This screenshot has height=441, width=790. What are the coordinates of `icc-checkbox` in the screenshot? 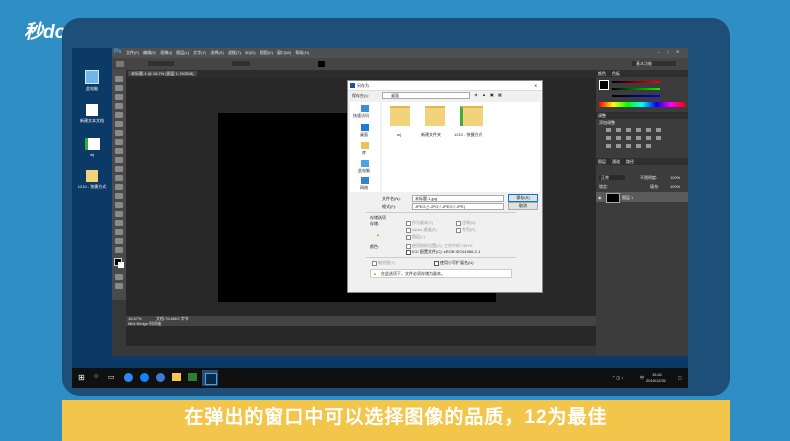 It's located at (408, 252).